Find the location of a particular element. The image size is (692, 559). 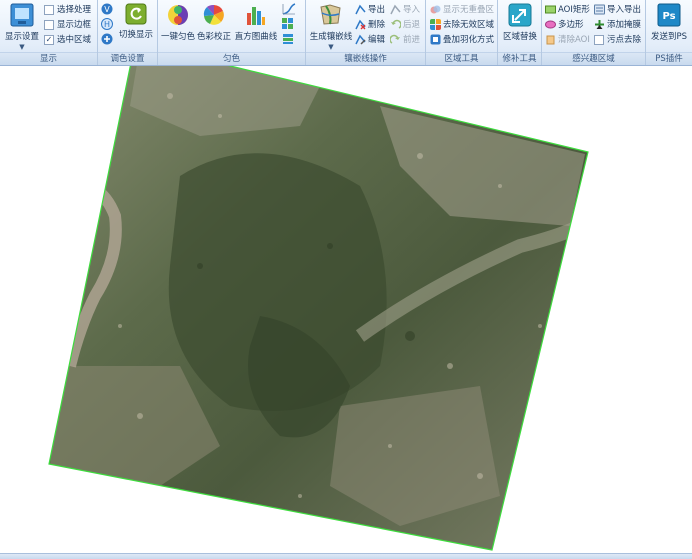

aoi-rectangle-button: AOI矩形 is located at coordinates (567, 10).